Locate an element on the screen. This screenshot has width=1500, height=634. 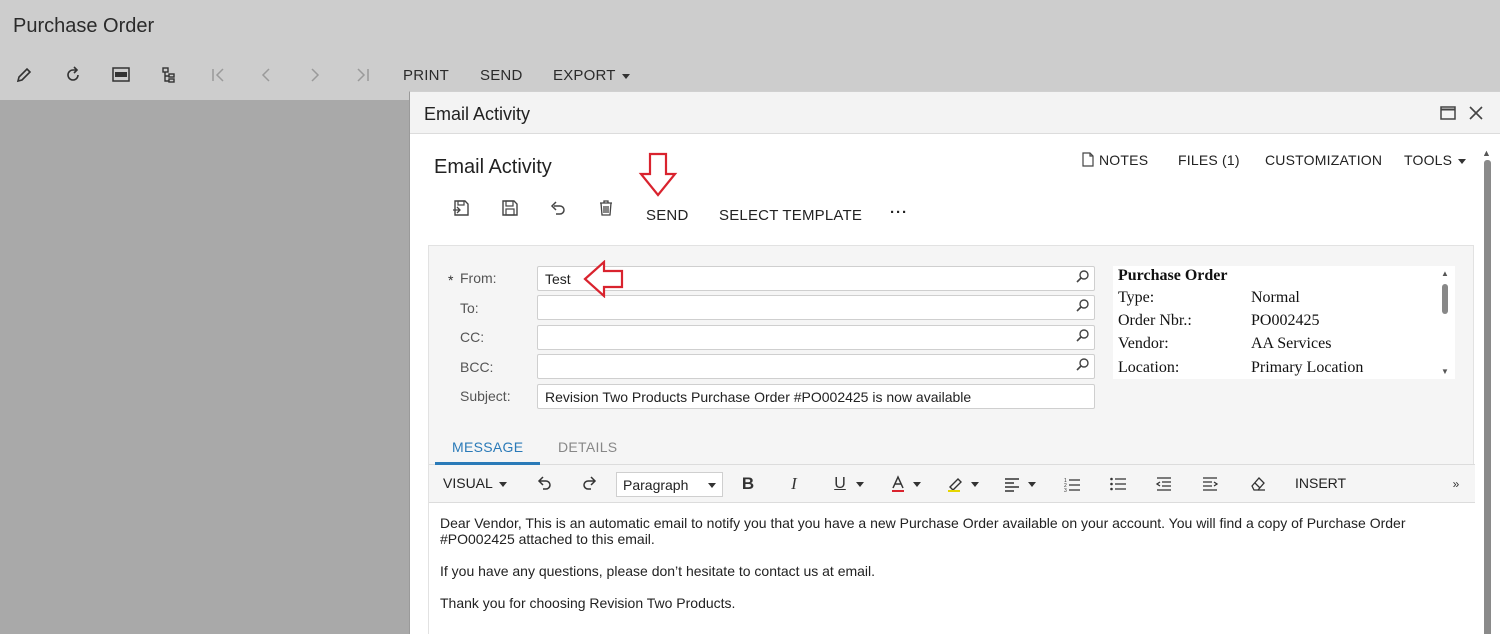
tab-bar: MESSAGE DETAILS is located at coordinates (952, 448).